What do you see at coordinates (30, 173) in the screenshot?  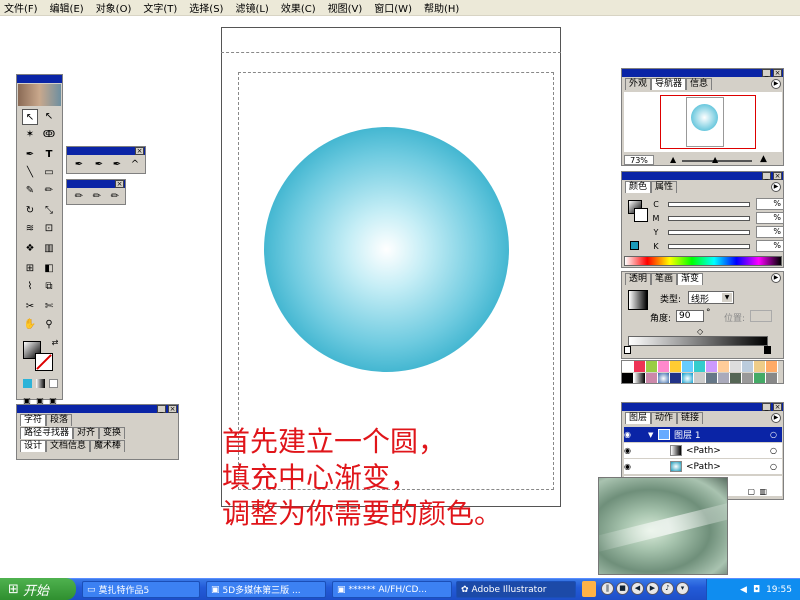 I see `line-tool-icon: ╲` at bounding box center [30, 173].